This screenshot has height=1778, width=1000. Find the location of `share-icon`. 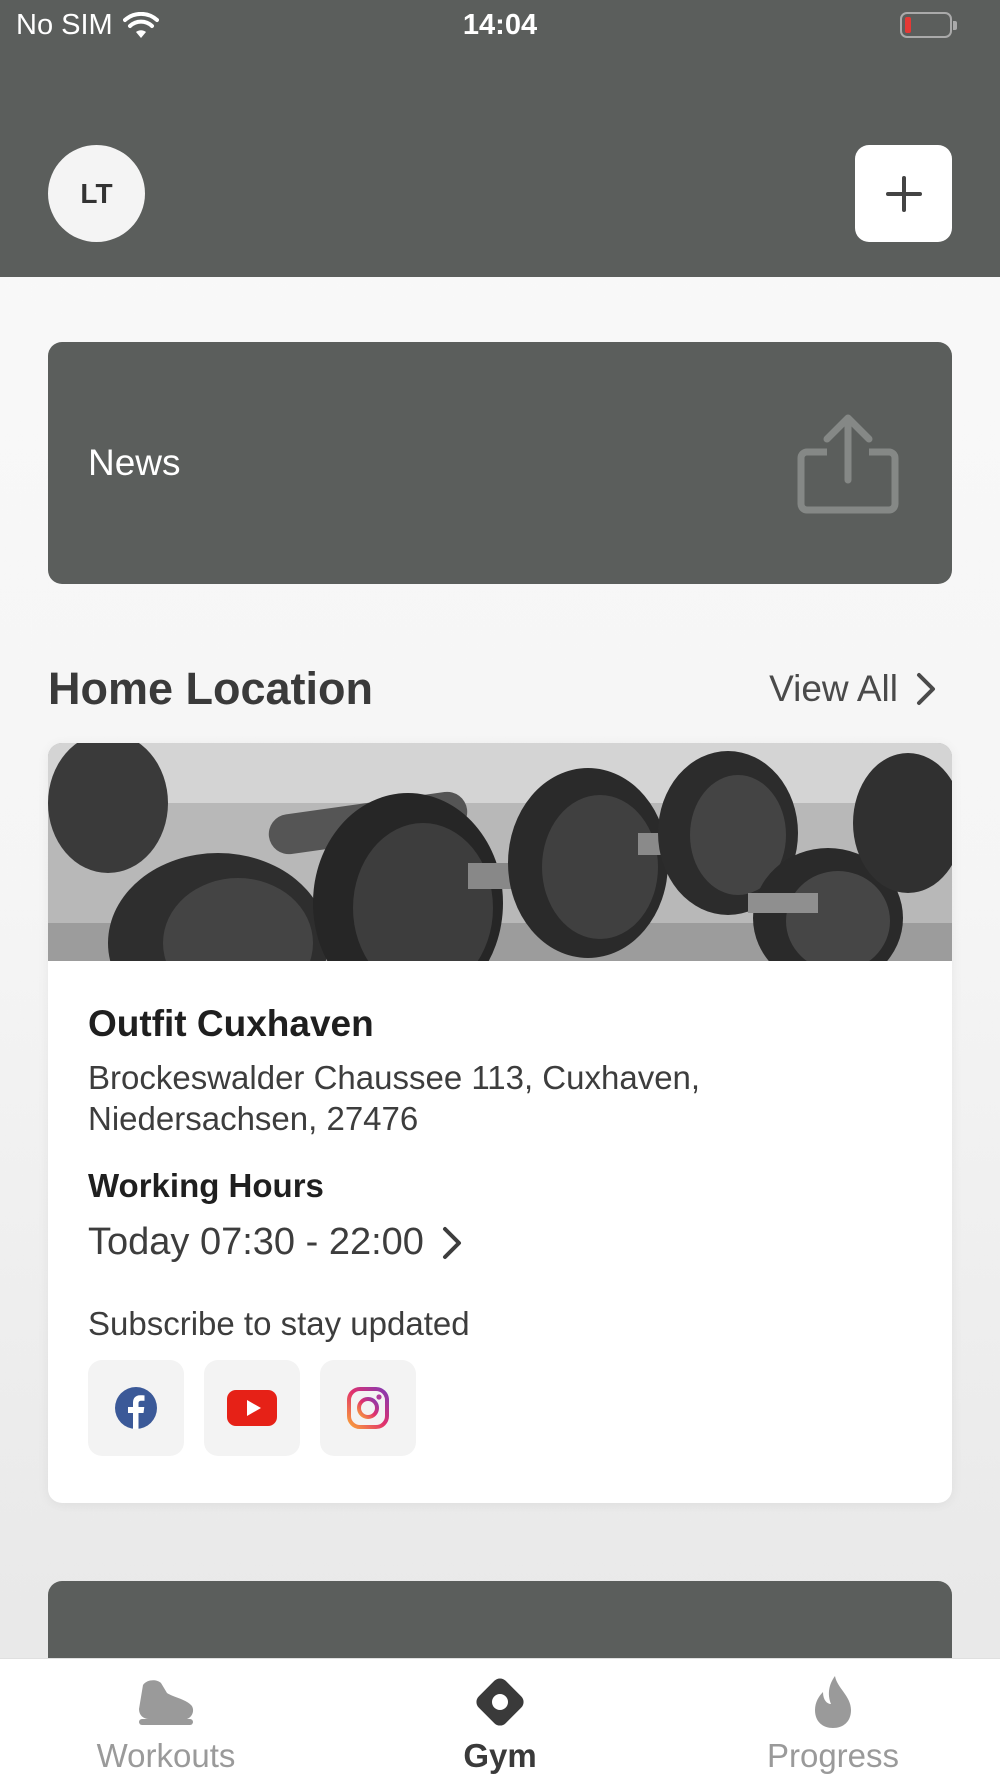

share-icon is located at coordinates (848, 464).